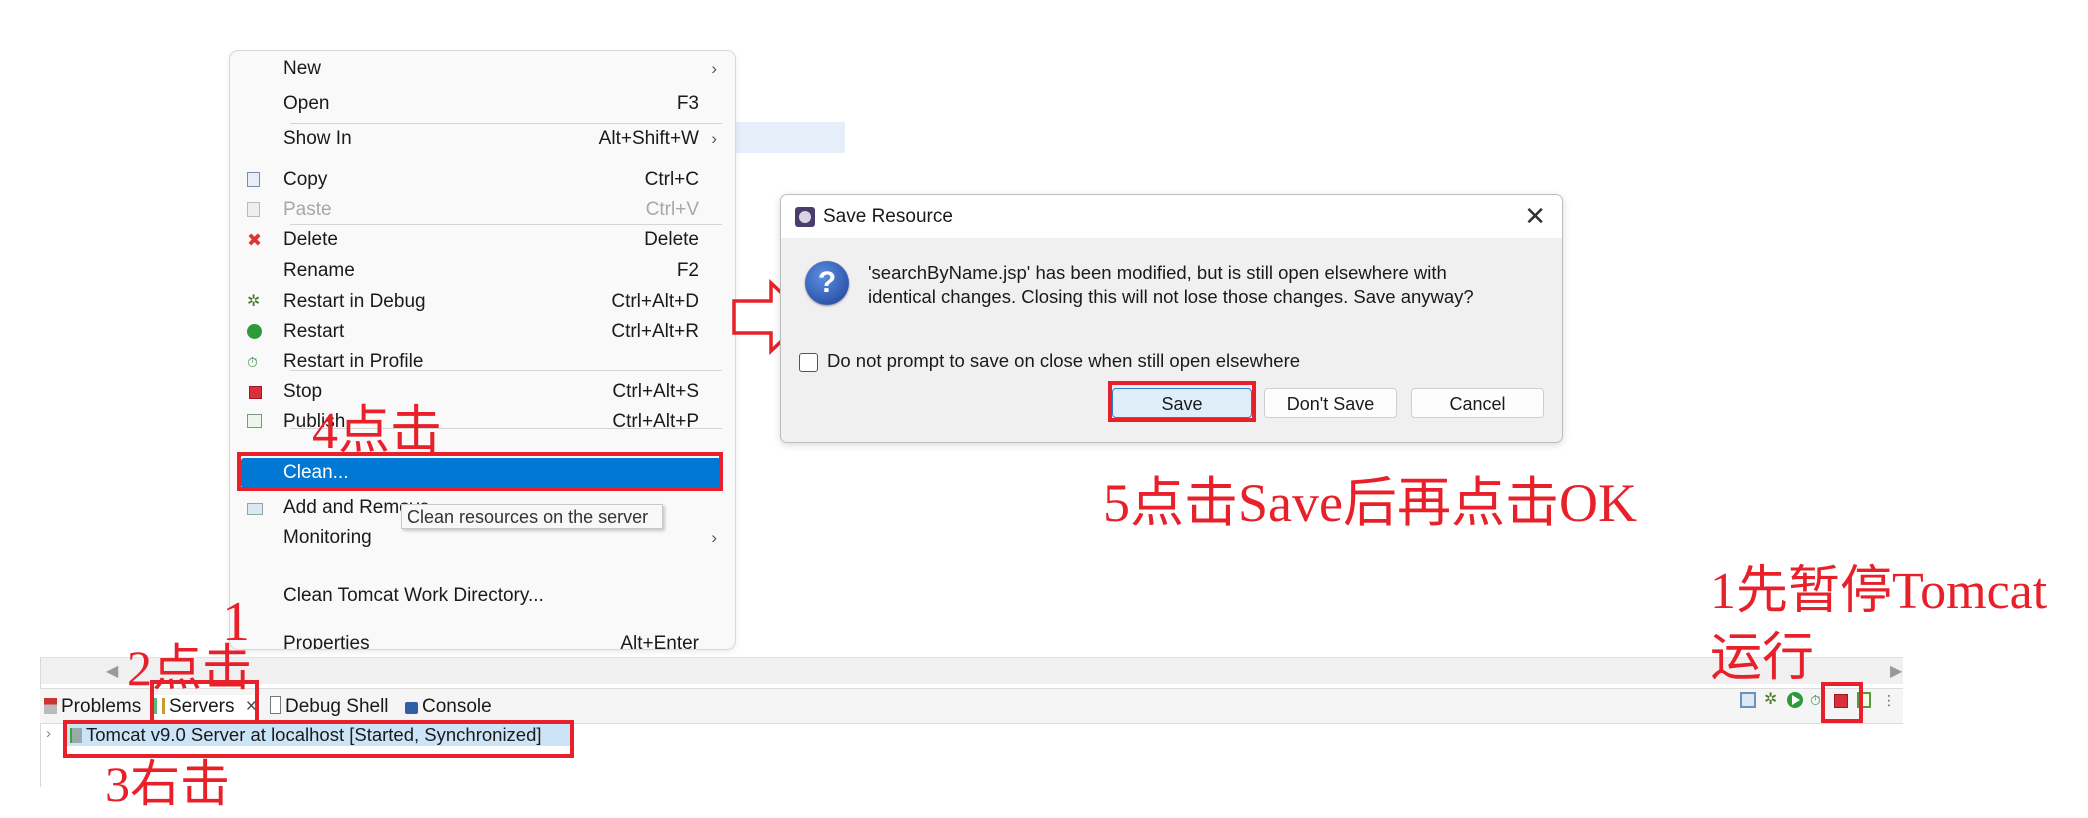  Describe the element at coordinates (482, 392) in the screenshot. I see `menu-item-stop: Stop Ctrl+Alt+S` at that location.